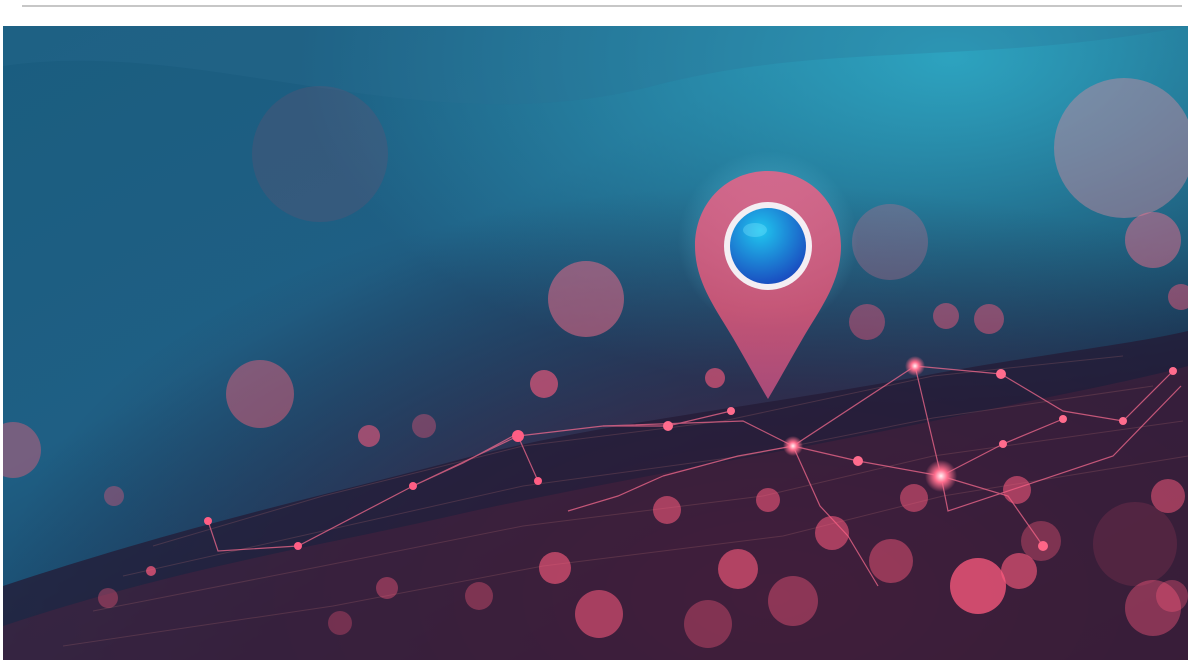 The width and height of the screenshot is (1188, 660). Describe the element at coordinates (602, 6) in the screenshot. I see `top-divider` at that location.